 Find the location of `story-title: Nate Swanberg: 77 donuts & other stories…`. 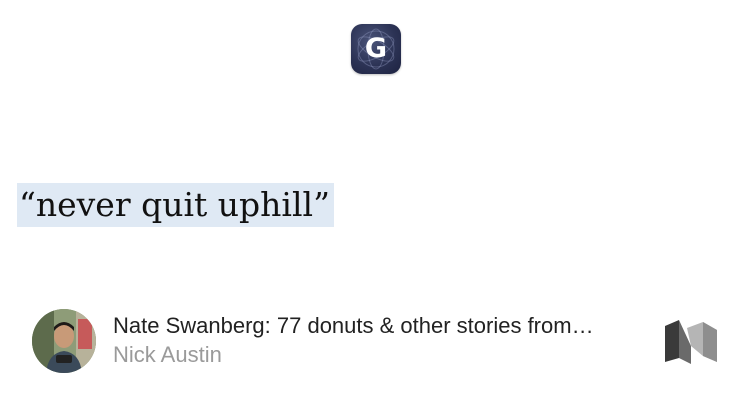

story-title: Nate Swanberg: 77 donuts & other stories… is located at coordinates (383, 326).